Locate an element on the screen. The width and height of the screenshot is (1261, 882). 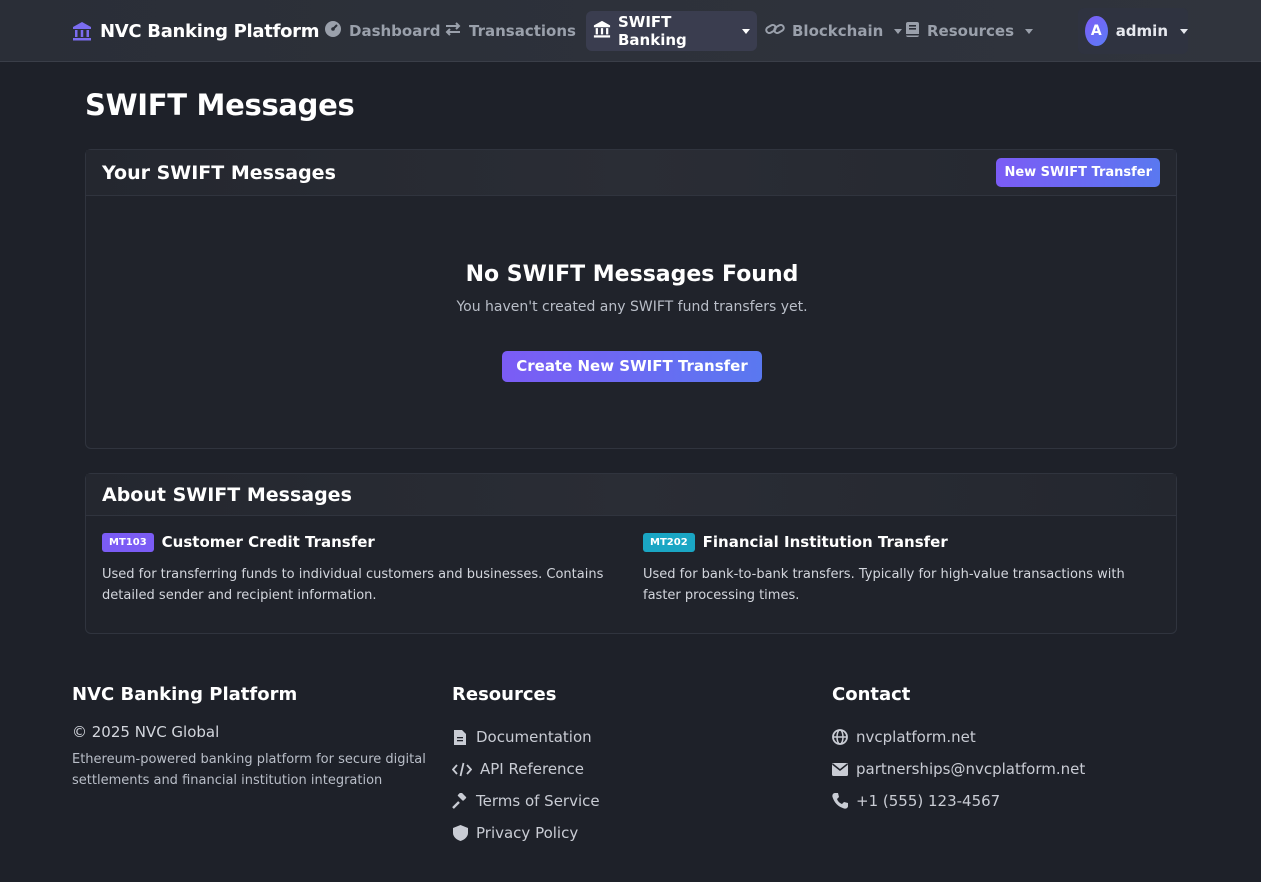
nav-resources: Resources is located at coordinates (969, 31).